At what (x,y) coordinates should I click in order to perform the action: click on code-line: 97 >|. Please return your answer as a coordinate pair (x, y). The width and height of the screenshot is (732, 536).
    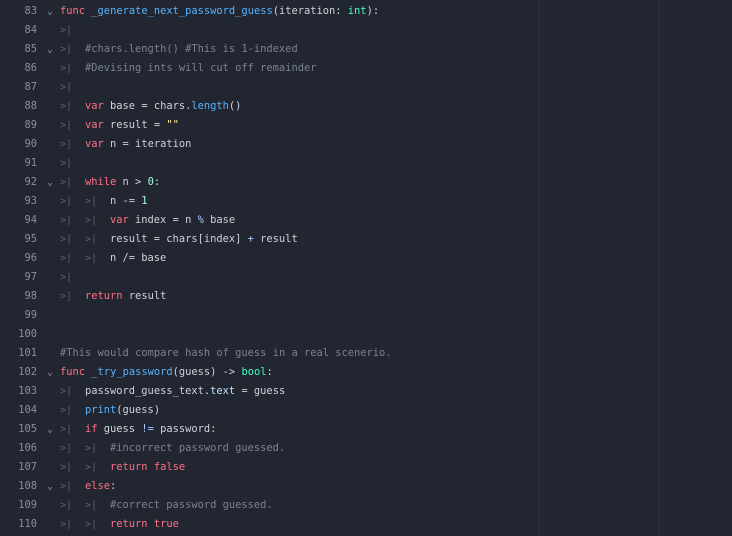
    Looking at the image, I should click on (366, 277).